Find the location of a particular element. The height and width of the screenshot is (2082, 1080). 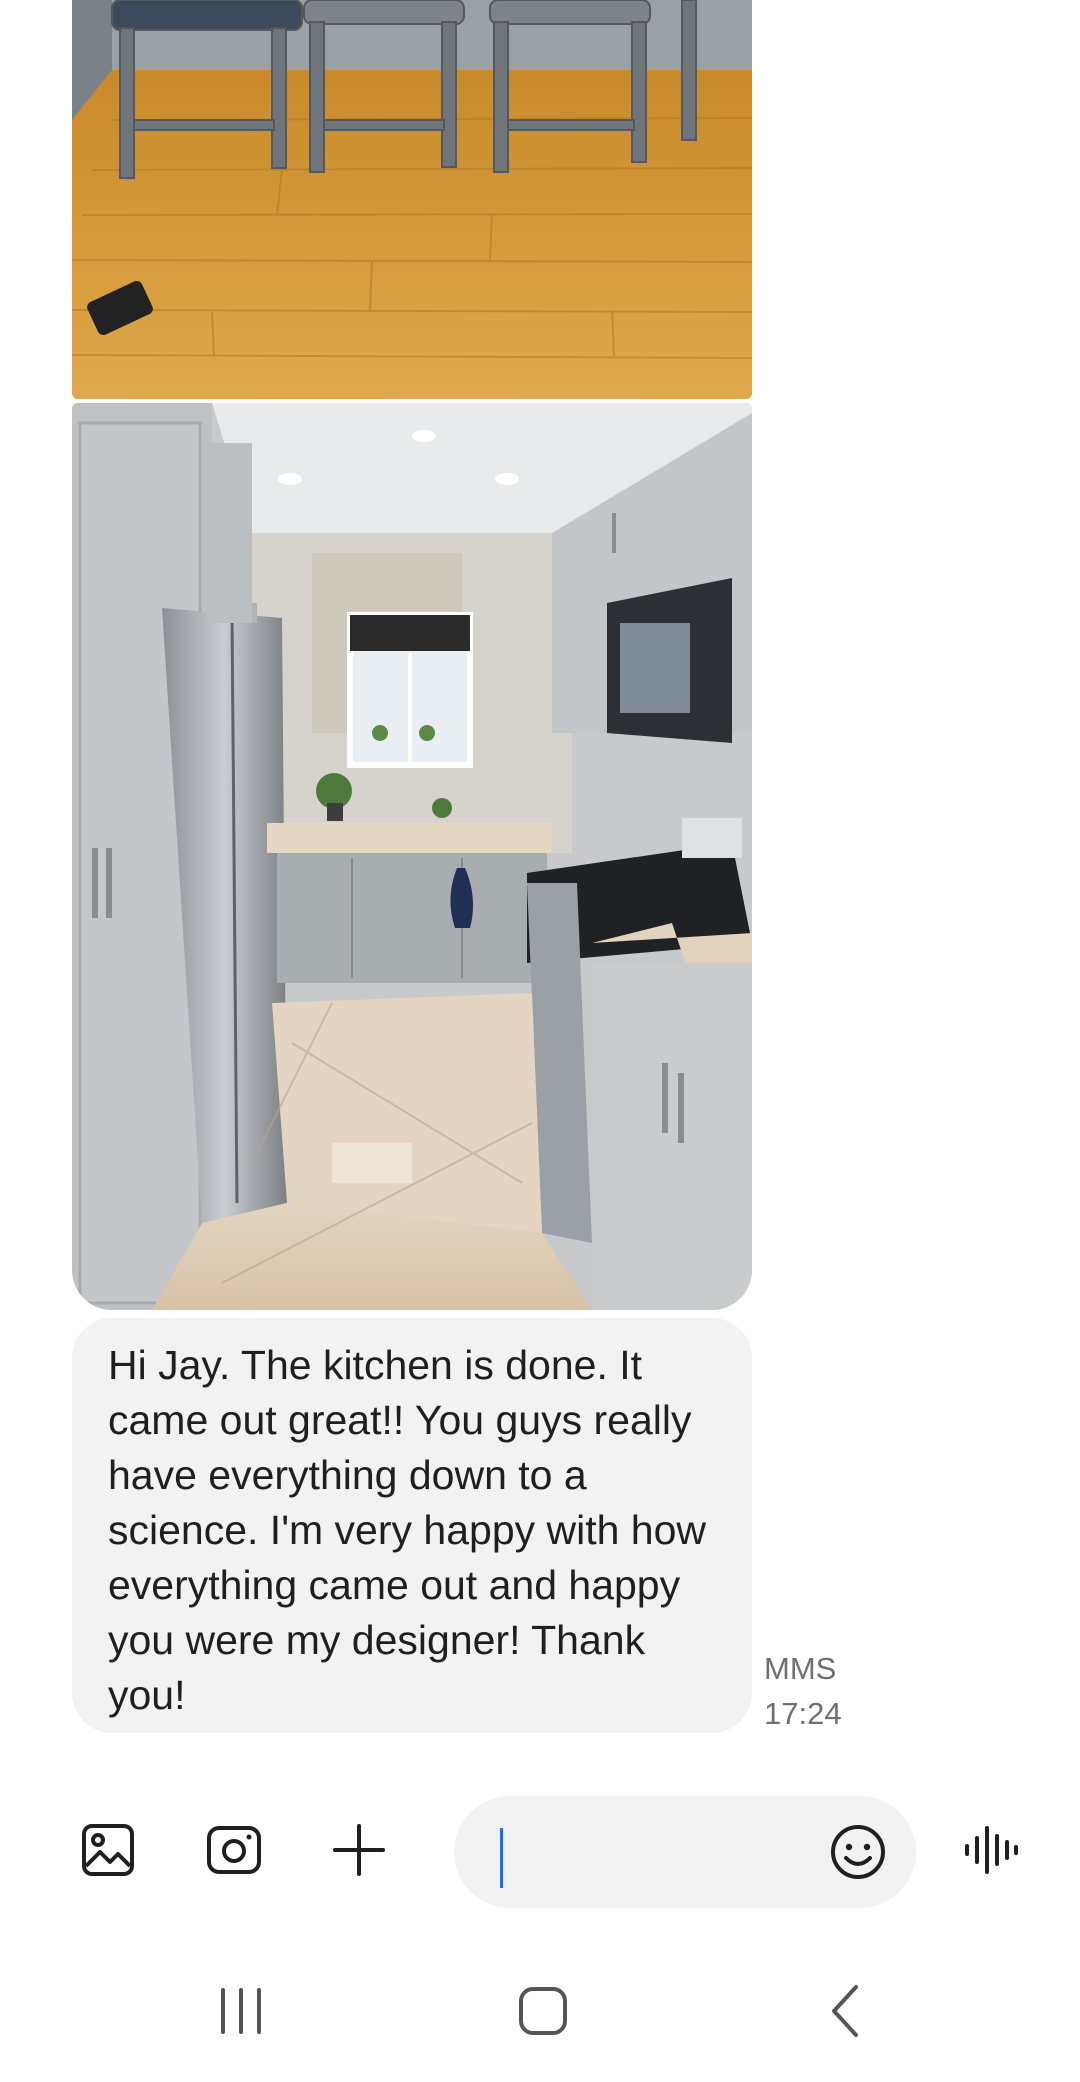

plus-icon is located at coordinates (359, 1850).